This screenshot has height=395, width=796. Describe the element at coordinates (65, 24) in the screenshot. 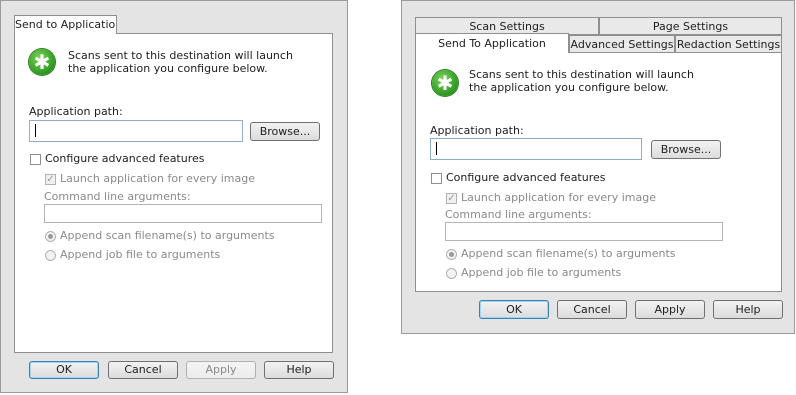

I see `tab-send-to-application: Send to Application` at that location.